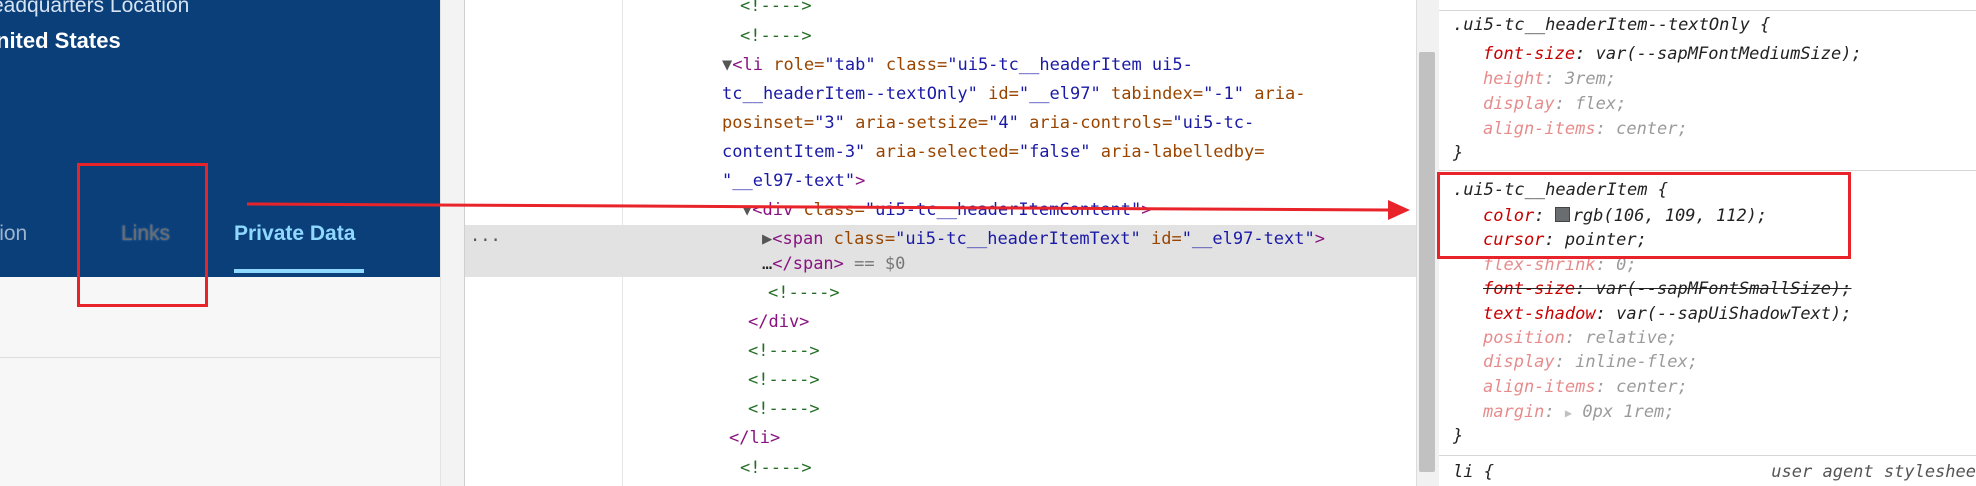 Image resolution: width=1976 pixels, height=486 pixels. Describe the element at coordinates (754, 438) in the screenshot. I see `dom-line-li-close: </li>` at that location.